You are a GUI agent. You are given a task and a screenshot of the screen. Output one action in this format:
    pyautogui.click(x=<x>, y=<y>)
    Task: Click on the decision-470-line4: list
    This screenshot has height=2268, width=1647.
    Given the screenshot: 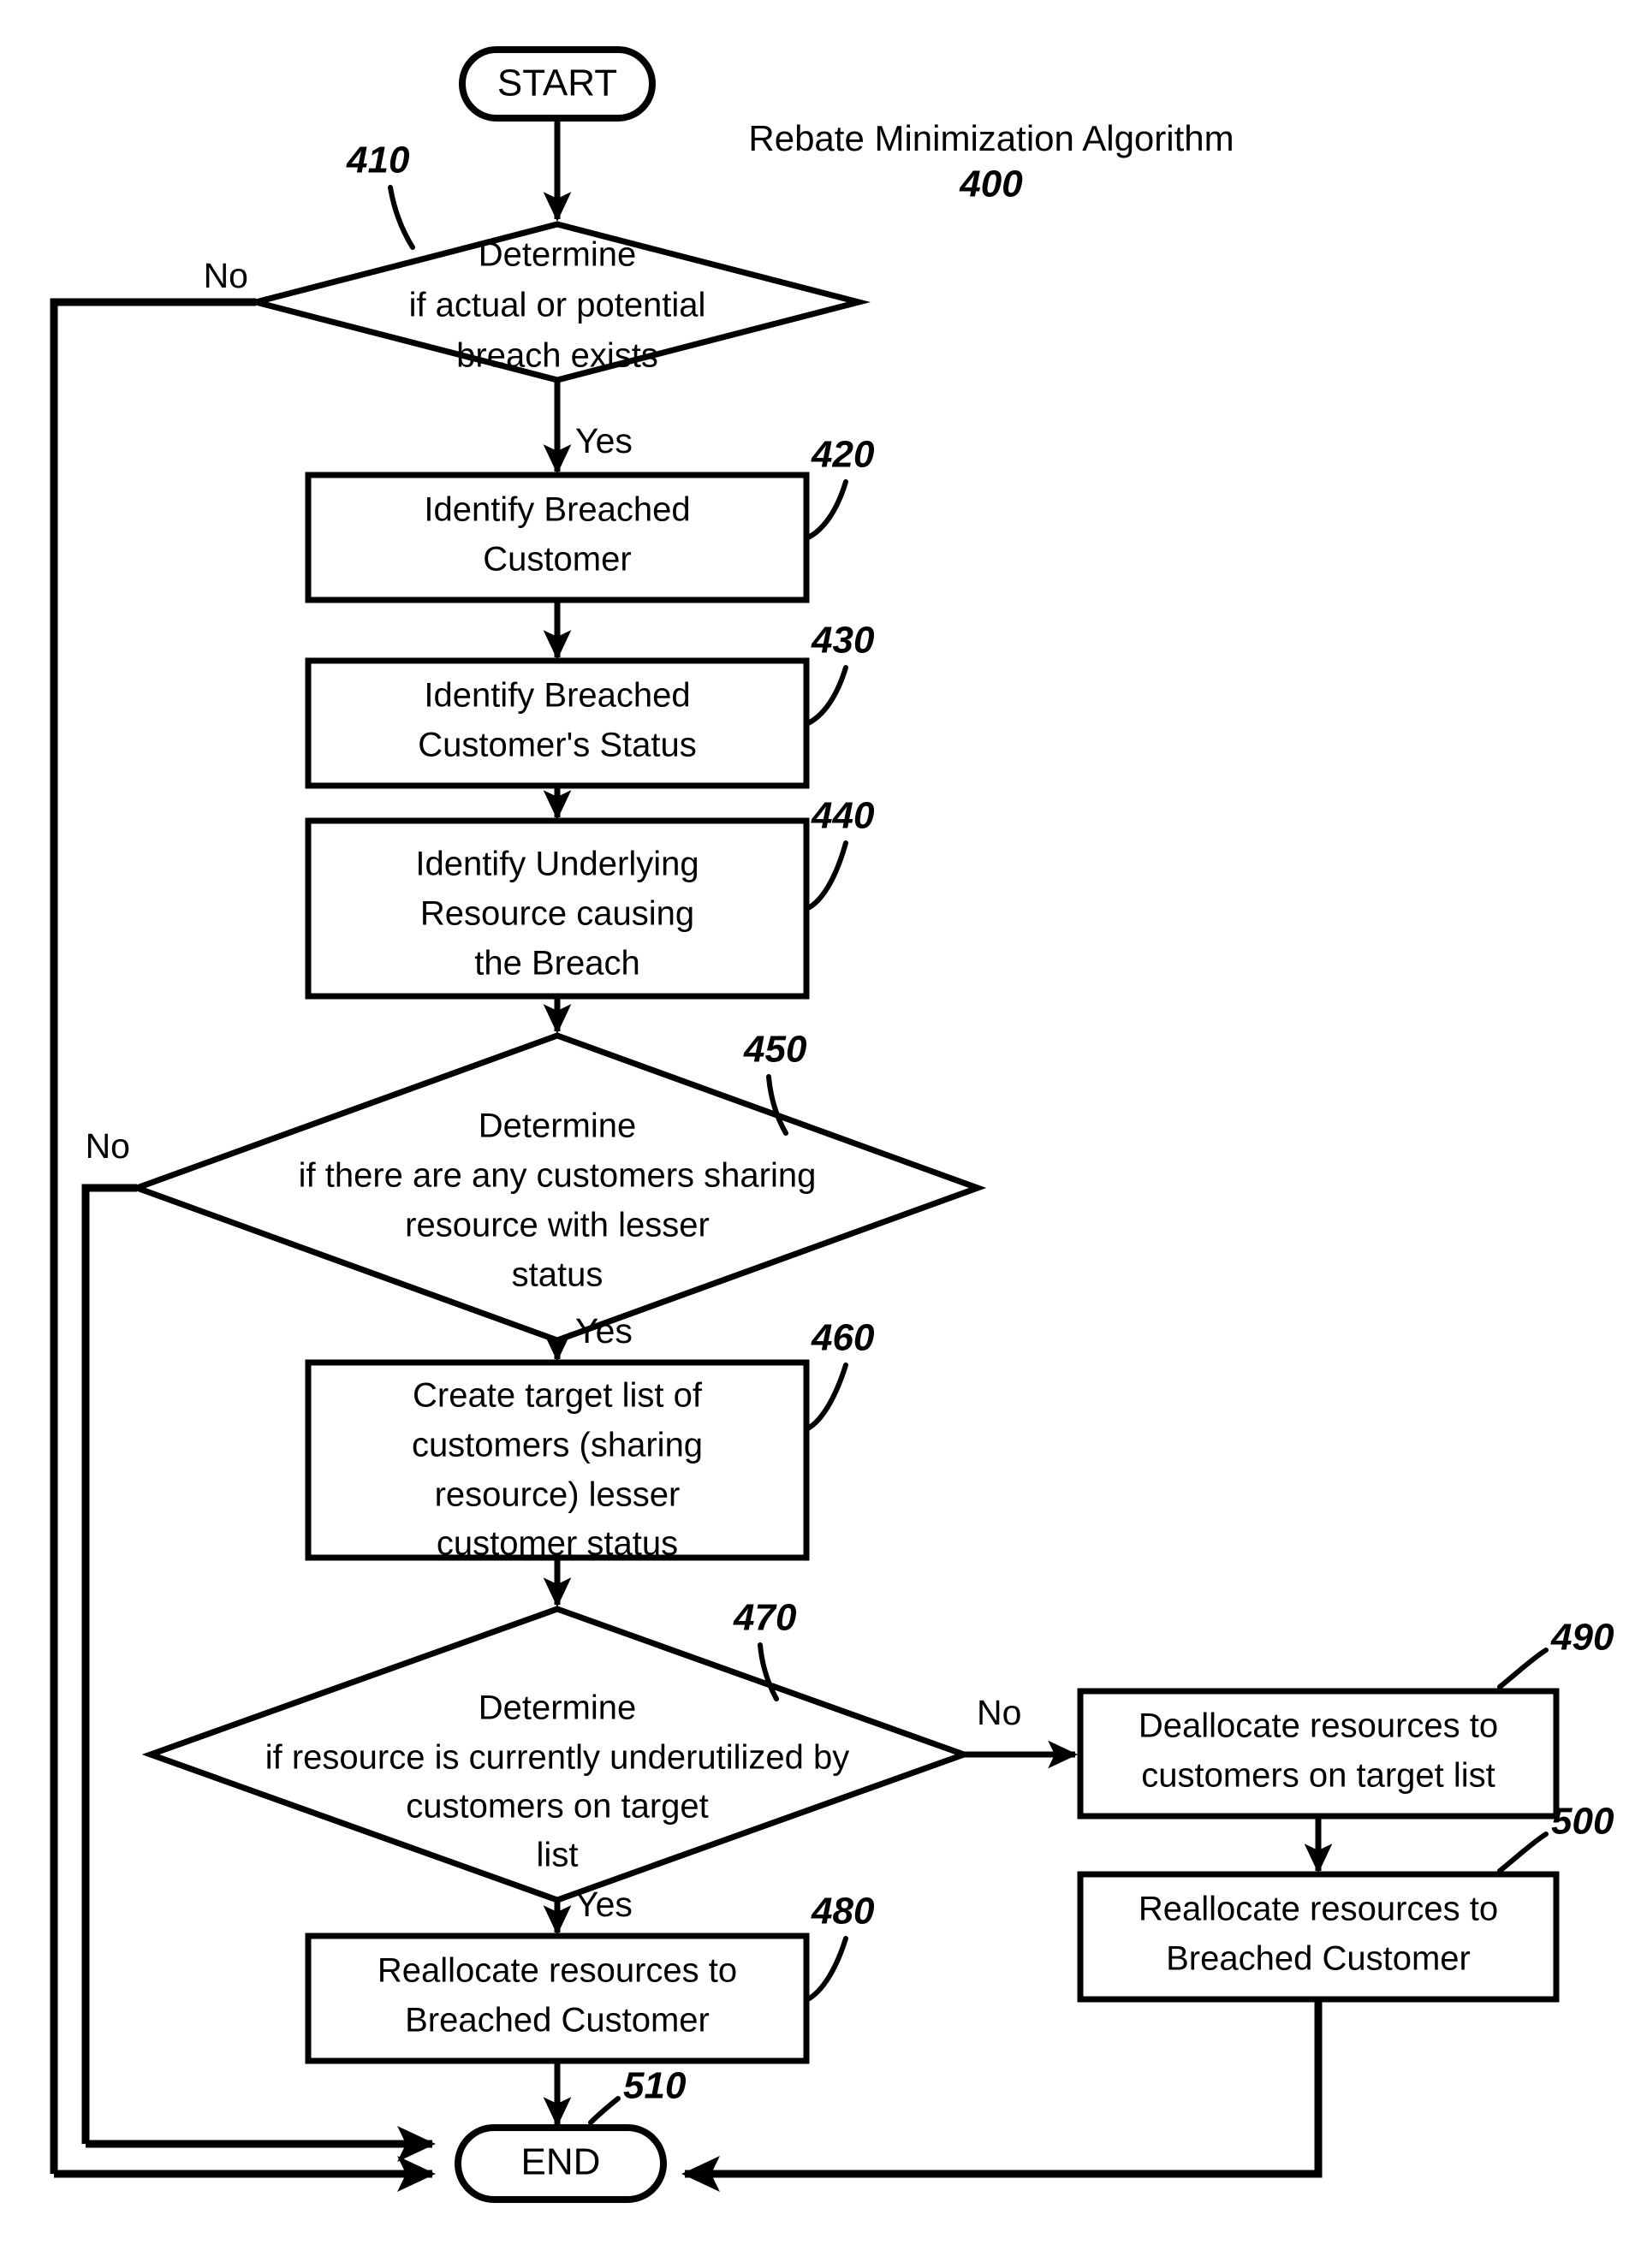 What is the action you would take?
    pyautogui.click(x=558, y=1856)
    